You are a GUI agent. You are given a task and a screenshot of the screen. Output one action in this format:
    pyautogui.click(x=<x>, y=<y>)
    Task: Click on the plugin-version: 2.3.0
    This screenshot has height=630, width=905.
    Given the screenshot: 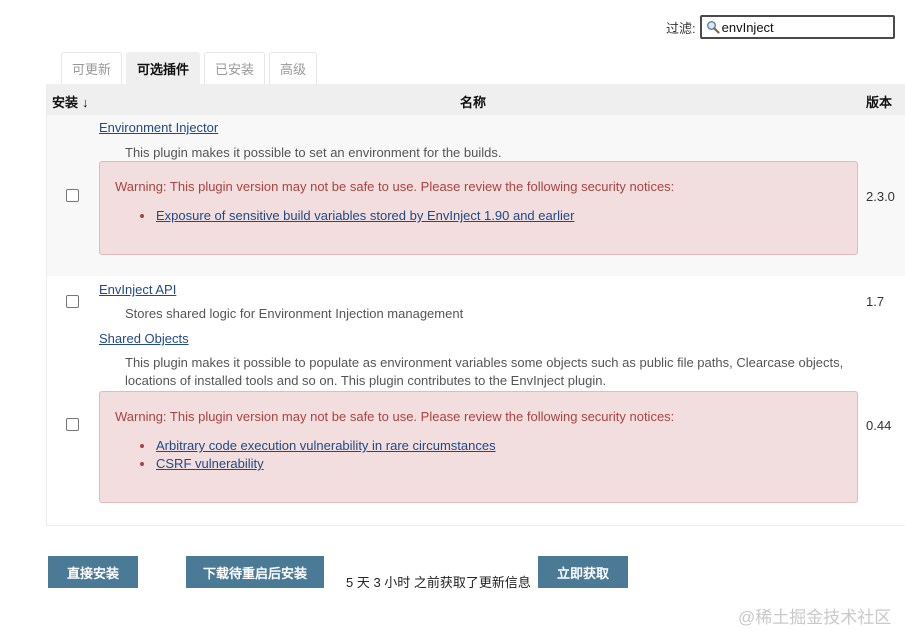 What is the action you would take?
    pyautogui.click(x=880, y=196)
    